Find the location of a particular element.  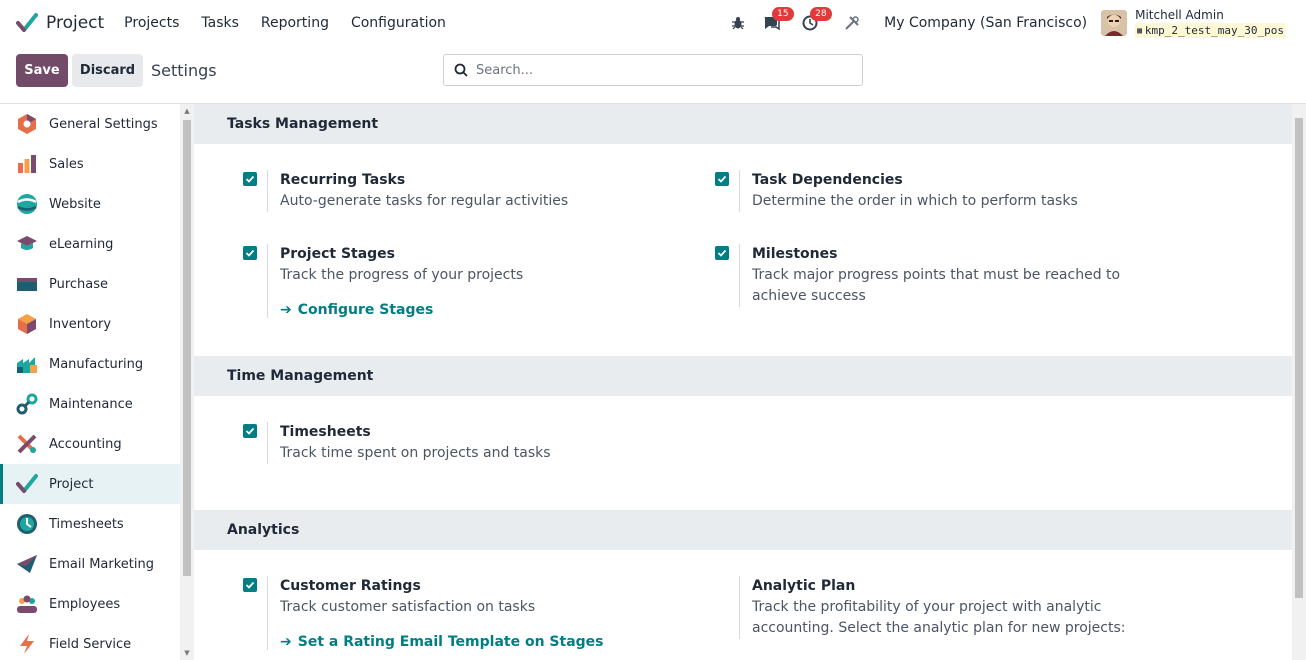

inventory-icon is located at coordinates (27, 324).